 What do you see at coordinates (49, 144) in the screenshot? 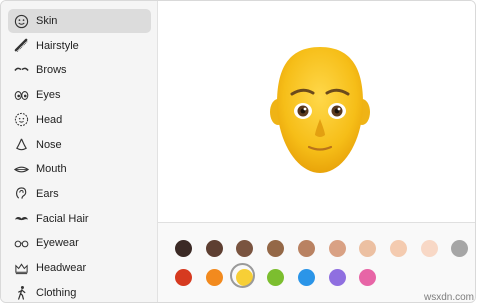
I see `sidebar-item-label: Nose` at bounding box center [49, 144].